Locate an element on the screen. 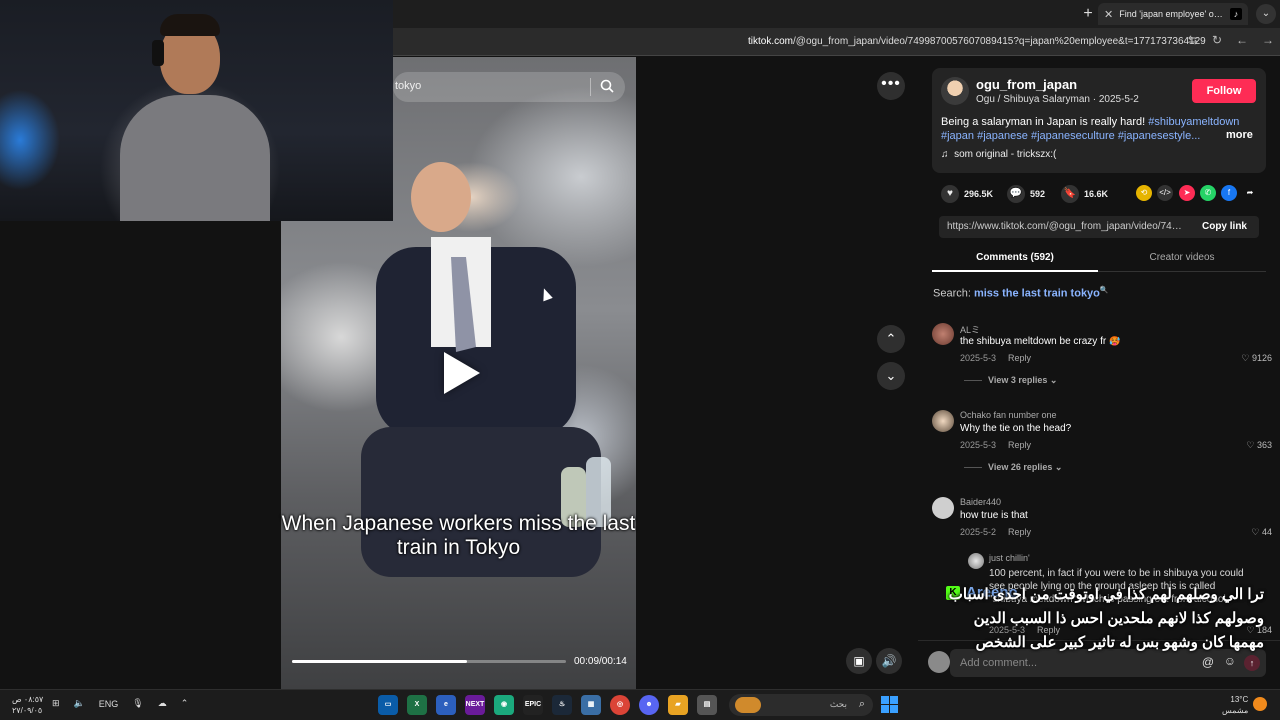 The height and width of the screenshot is (720, 1280). comment-meta: 2025-5-3 Reply is located at coordinates (996, 445).